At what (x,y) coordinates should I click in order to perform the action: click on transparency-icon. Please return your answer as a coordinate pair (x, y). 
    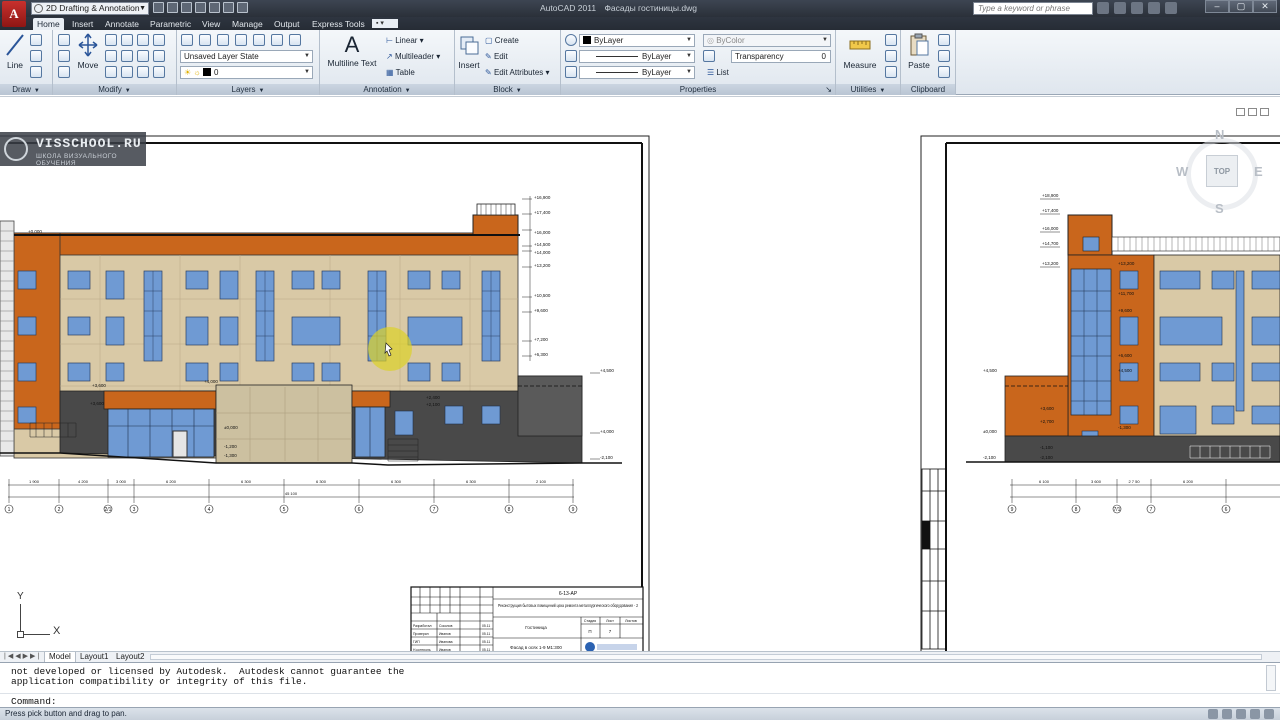
    Looking at the image, I should click on (709, 56).